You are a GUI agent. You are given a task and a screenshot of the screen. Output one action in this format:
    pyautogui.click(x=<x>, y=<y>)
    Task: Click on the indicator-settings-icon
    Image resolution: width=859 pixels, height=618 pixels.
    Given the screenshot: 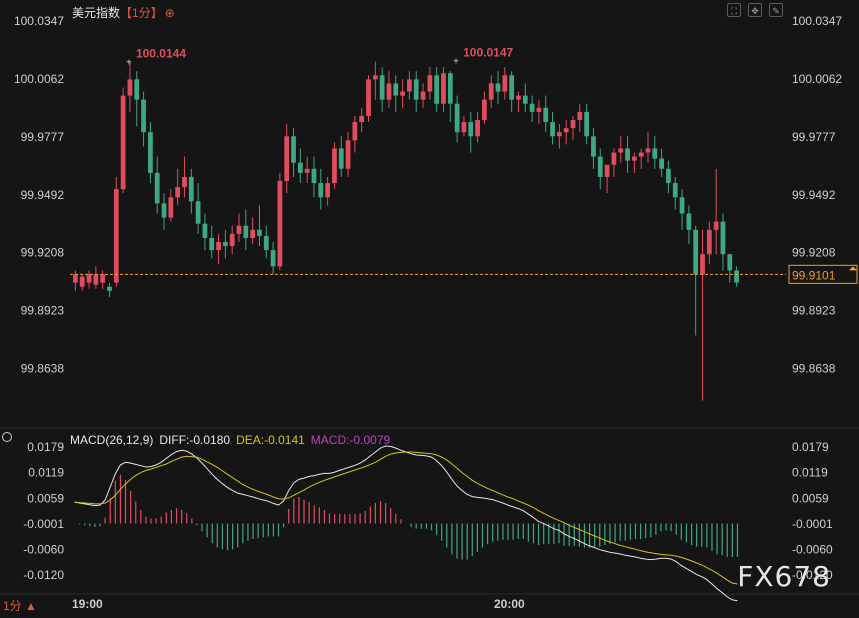 What is the action you would take?
    pyautogui.click(x=7, y=437)
    